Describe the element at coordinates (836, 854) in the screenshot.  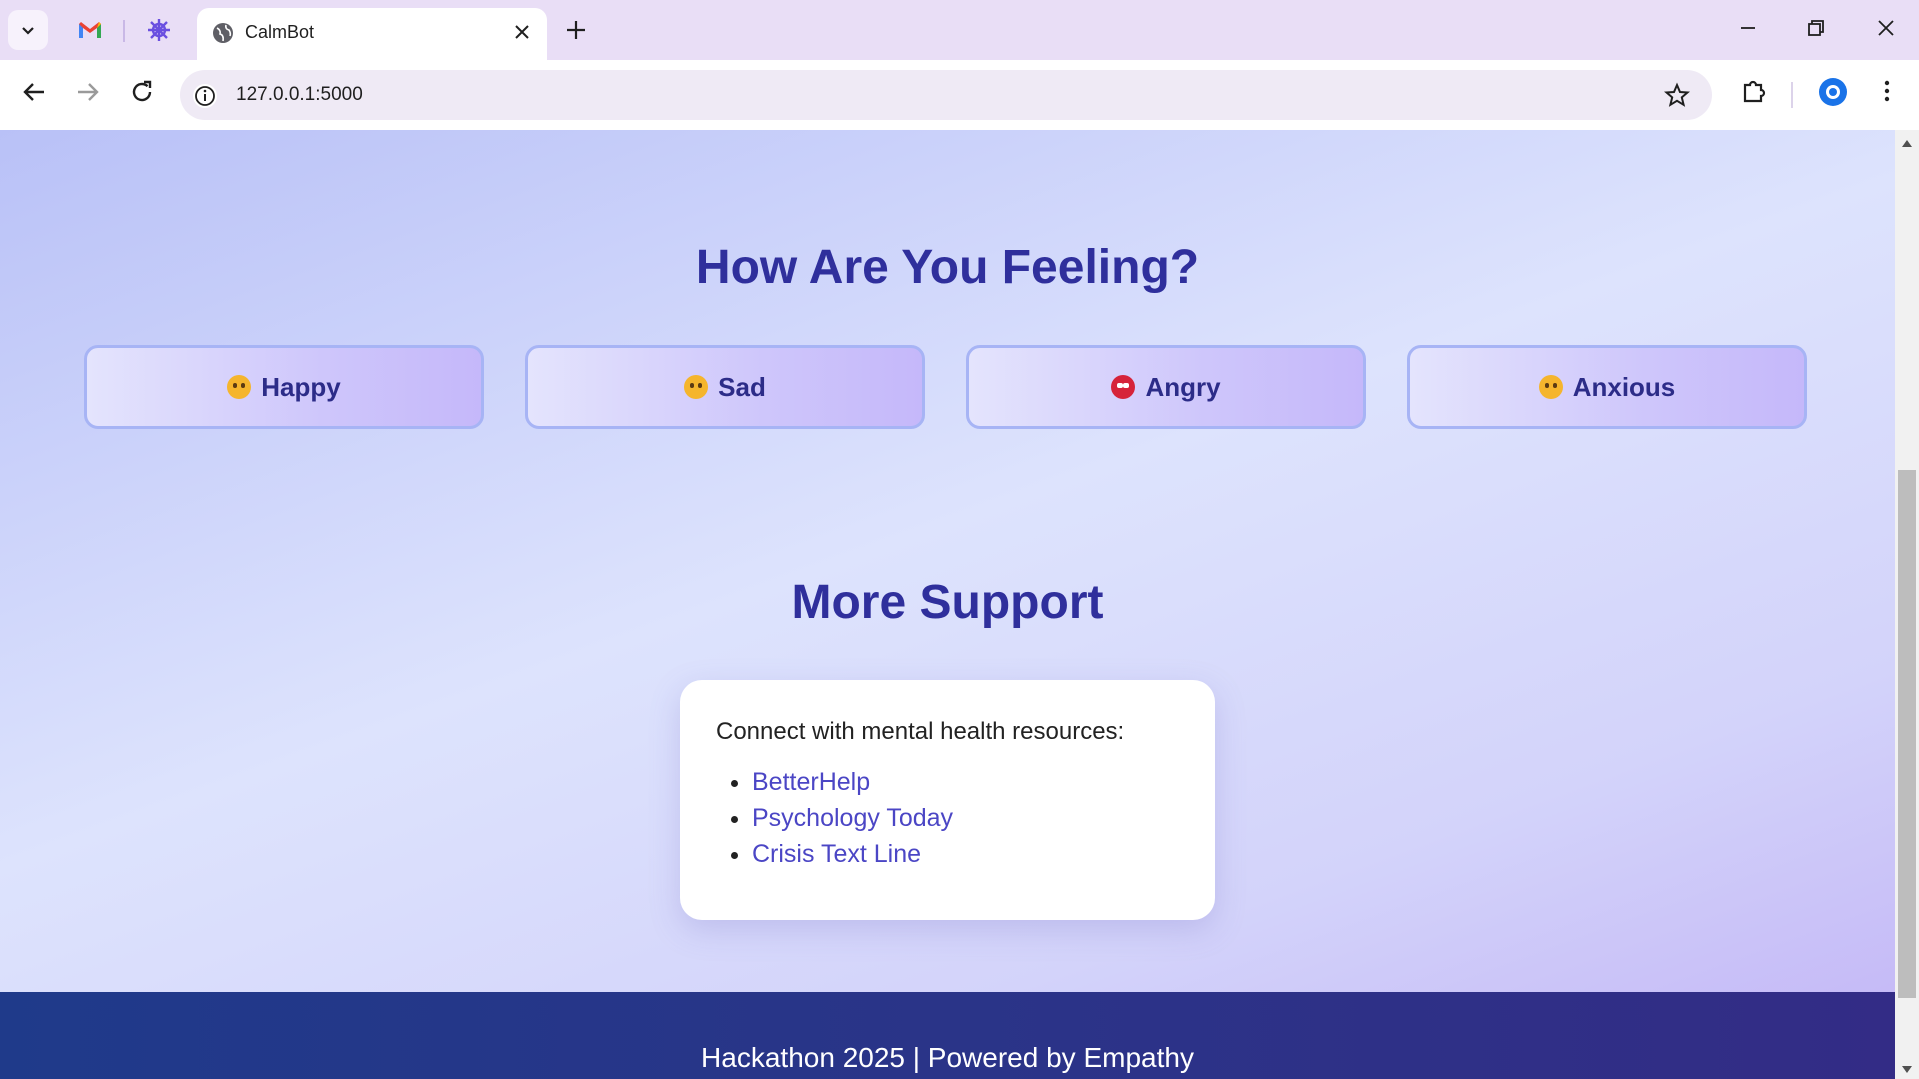
I see `resource-link-crisis-text-line: Crisis Text Line` at that location.